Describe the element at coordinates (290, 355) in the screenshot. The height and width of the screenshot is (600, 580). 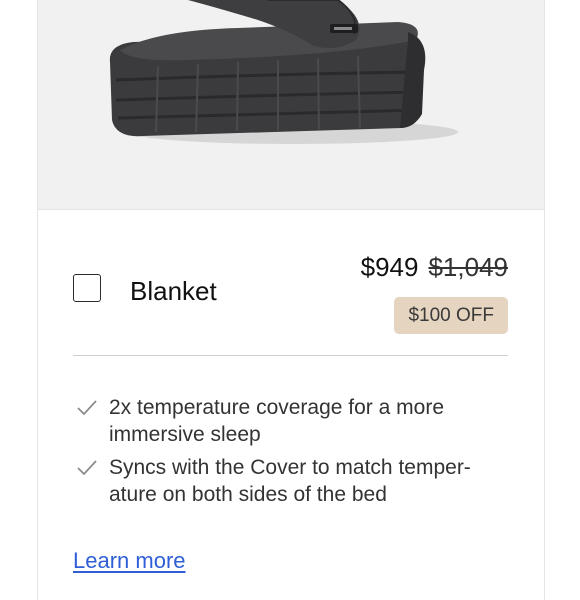
I see `section-divider` at that location.